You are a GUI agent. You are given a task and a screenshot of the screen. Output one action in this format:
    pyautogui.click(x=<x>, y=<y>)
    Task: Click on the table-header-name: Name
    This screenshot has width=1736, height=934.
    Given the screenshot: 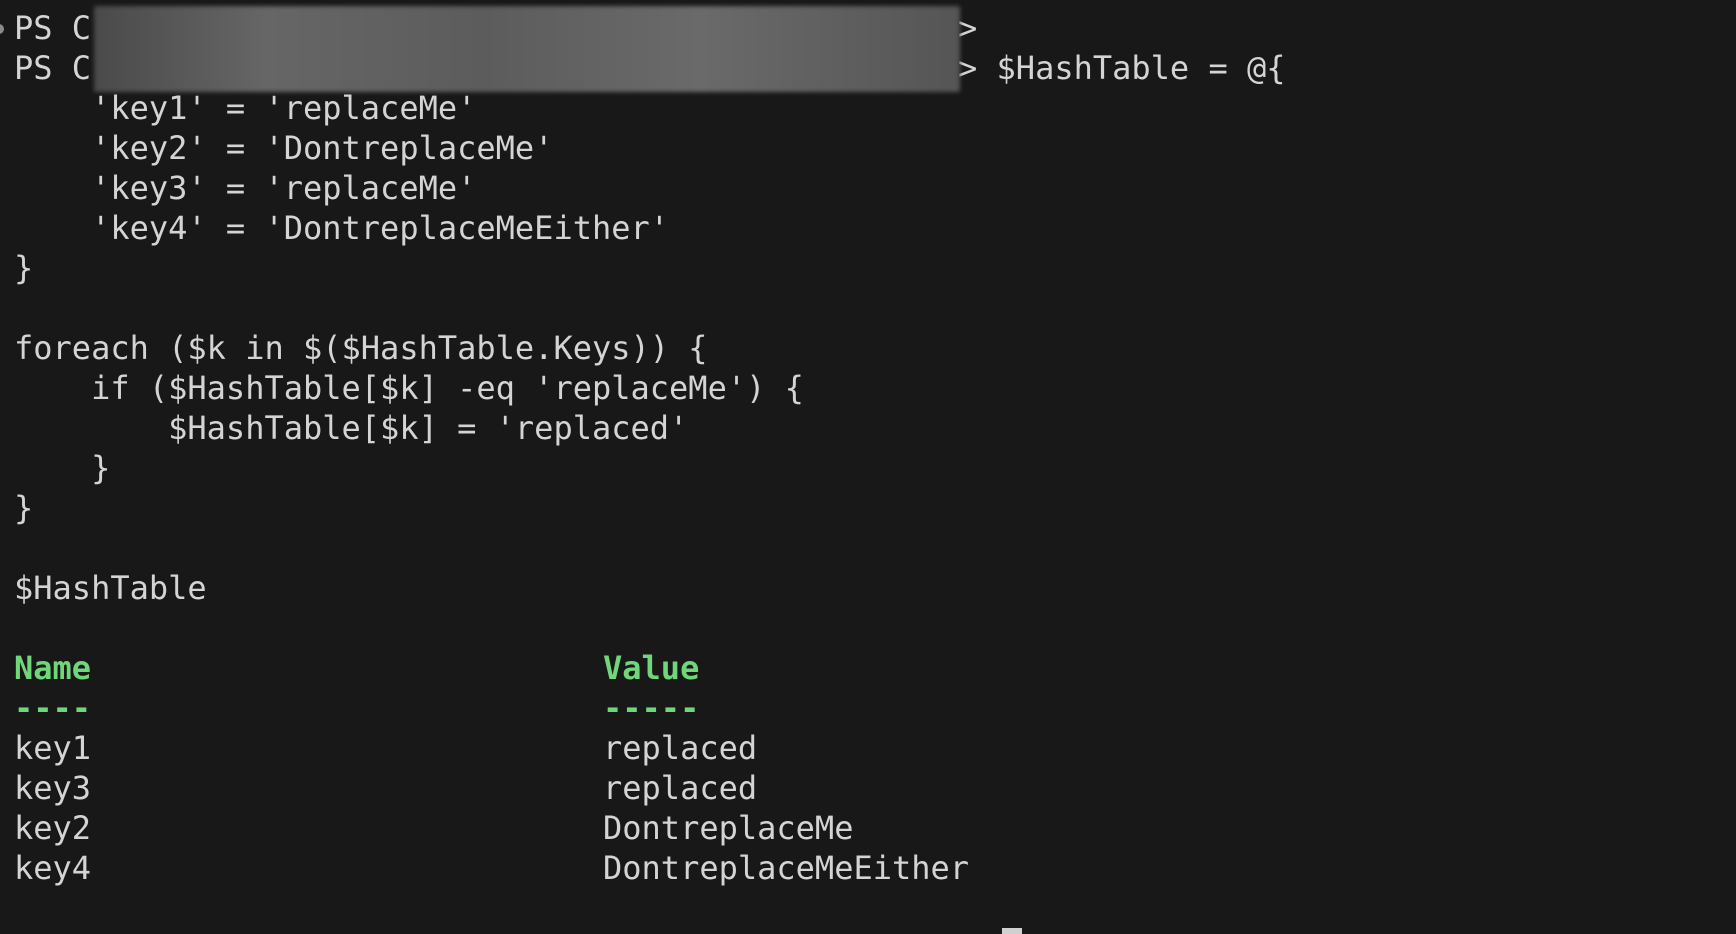 What is the action you would take?
    pyautogui.click(x=53, y=668)
    